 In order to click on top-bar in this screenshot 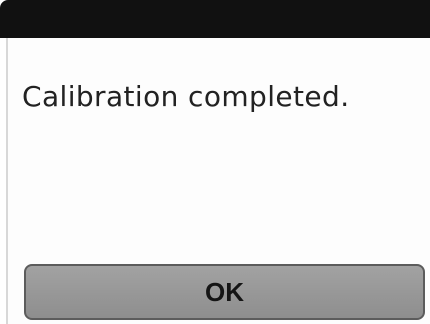, I will do `click(215, 19)`.